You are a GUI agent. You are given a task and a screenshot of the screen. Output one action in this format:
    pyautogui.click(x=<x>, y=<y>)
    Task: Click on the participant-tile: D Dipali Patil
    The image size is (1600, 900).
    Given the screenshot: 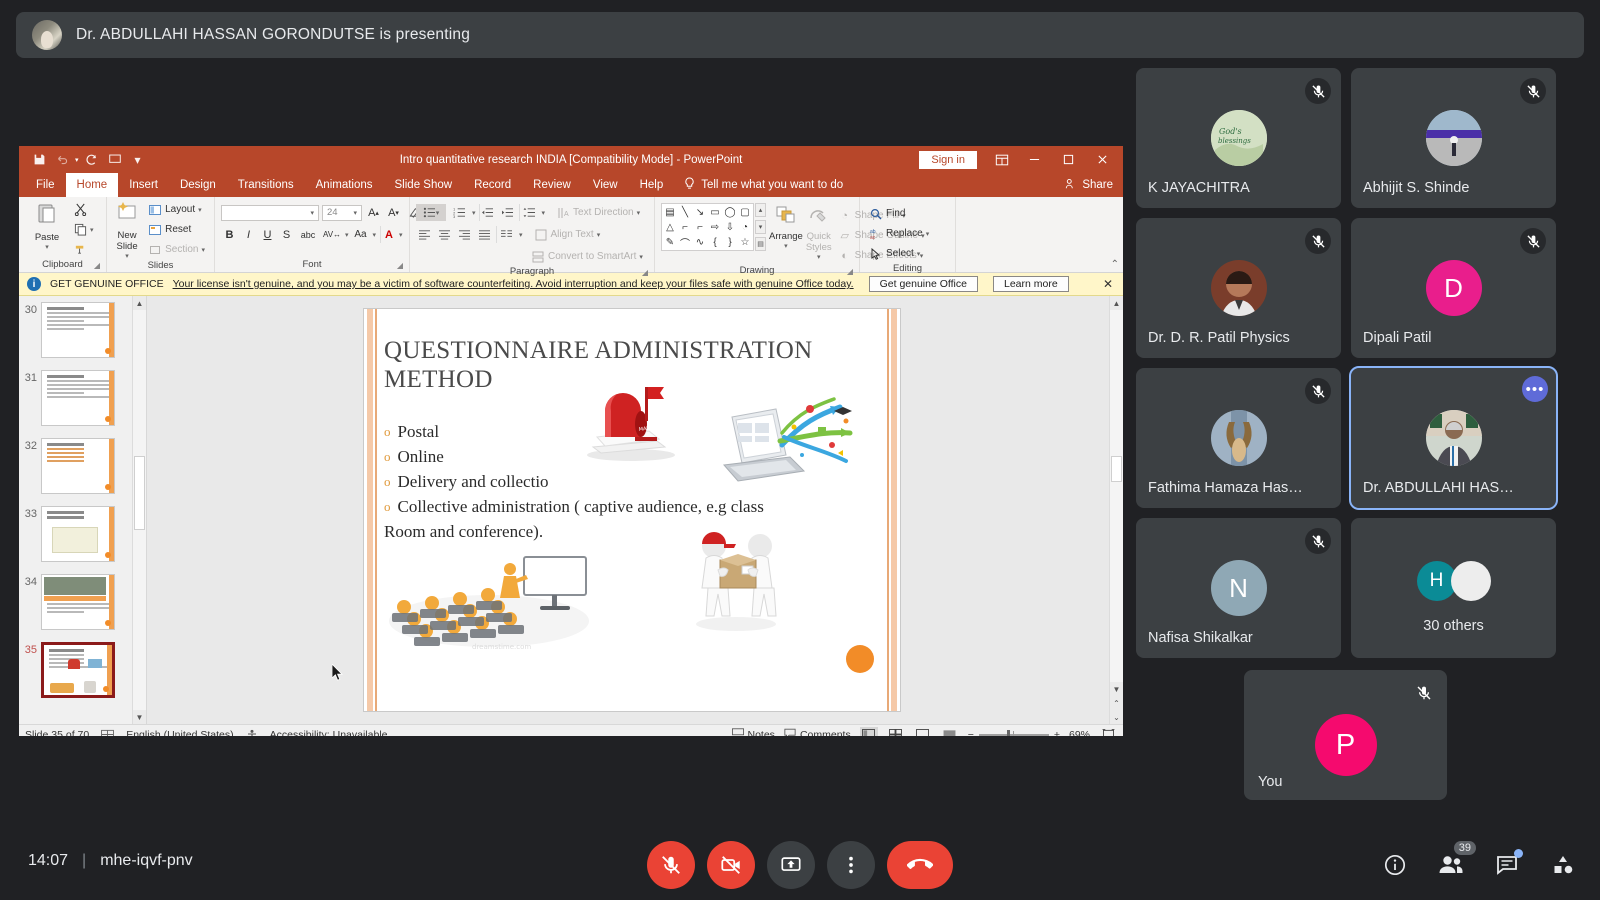 What is the action you would take?
    pyautogui.click(x=1453, y=288)
    